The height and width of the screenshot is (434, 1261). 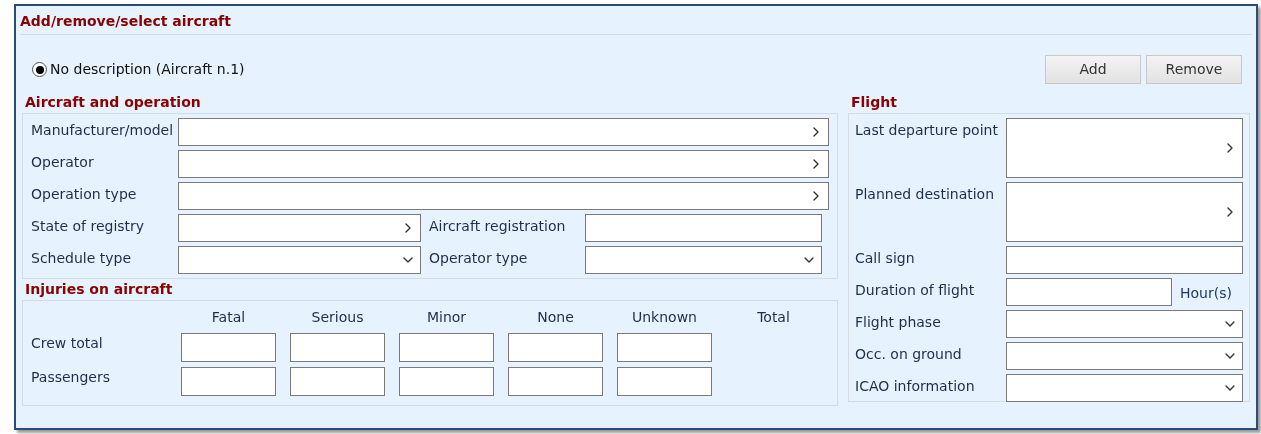 What do you see at coordinates (1093, 69) in the screenshot?
I see `action-button: Add` at bounding box center [1093, 69].